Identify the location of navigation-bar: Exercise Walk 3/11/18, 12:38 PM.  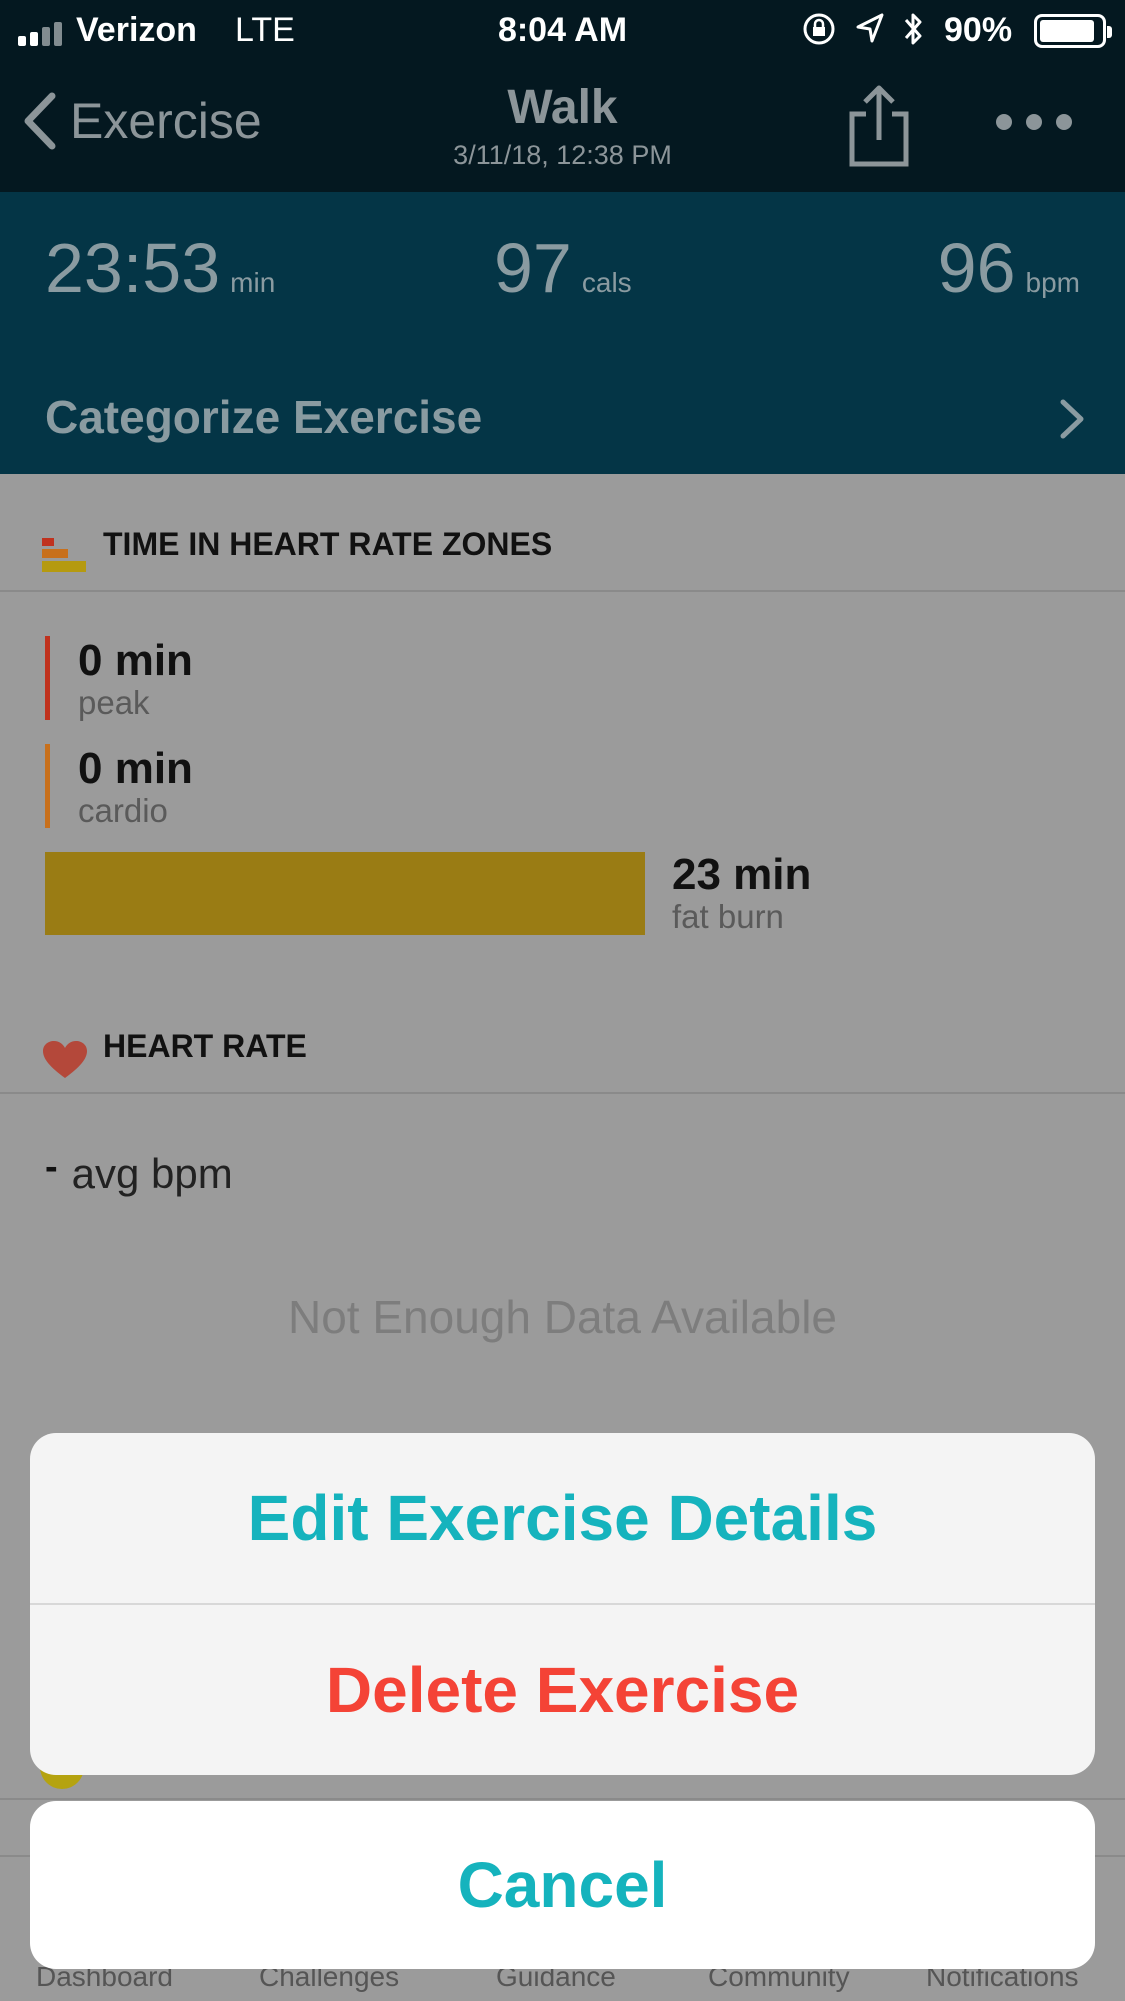
(562, 127).